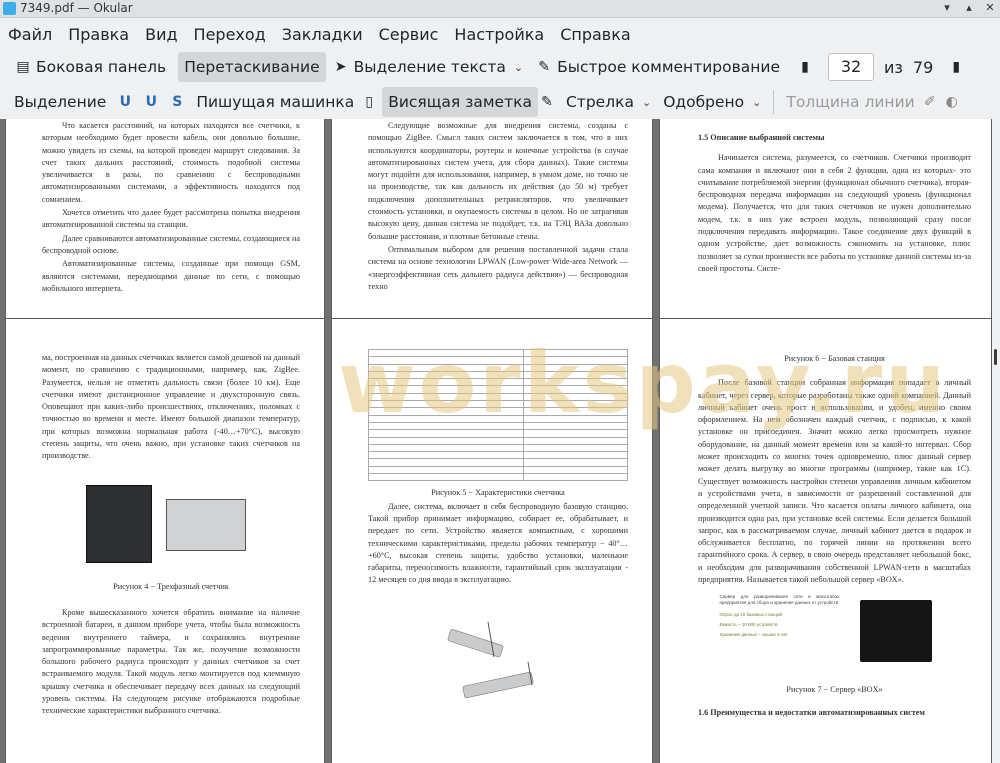  Describe the element at coordinates (98, 34) in the screenshot. I see `menu-edit: Правка` at that location.